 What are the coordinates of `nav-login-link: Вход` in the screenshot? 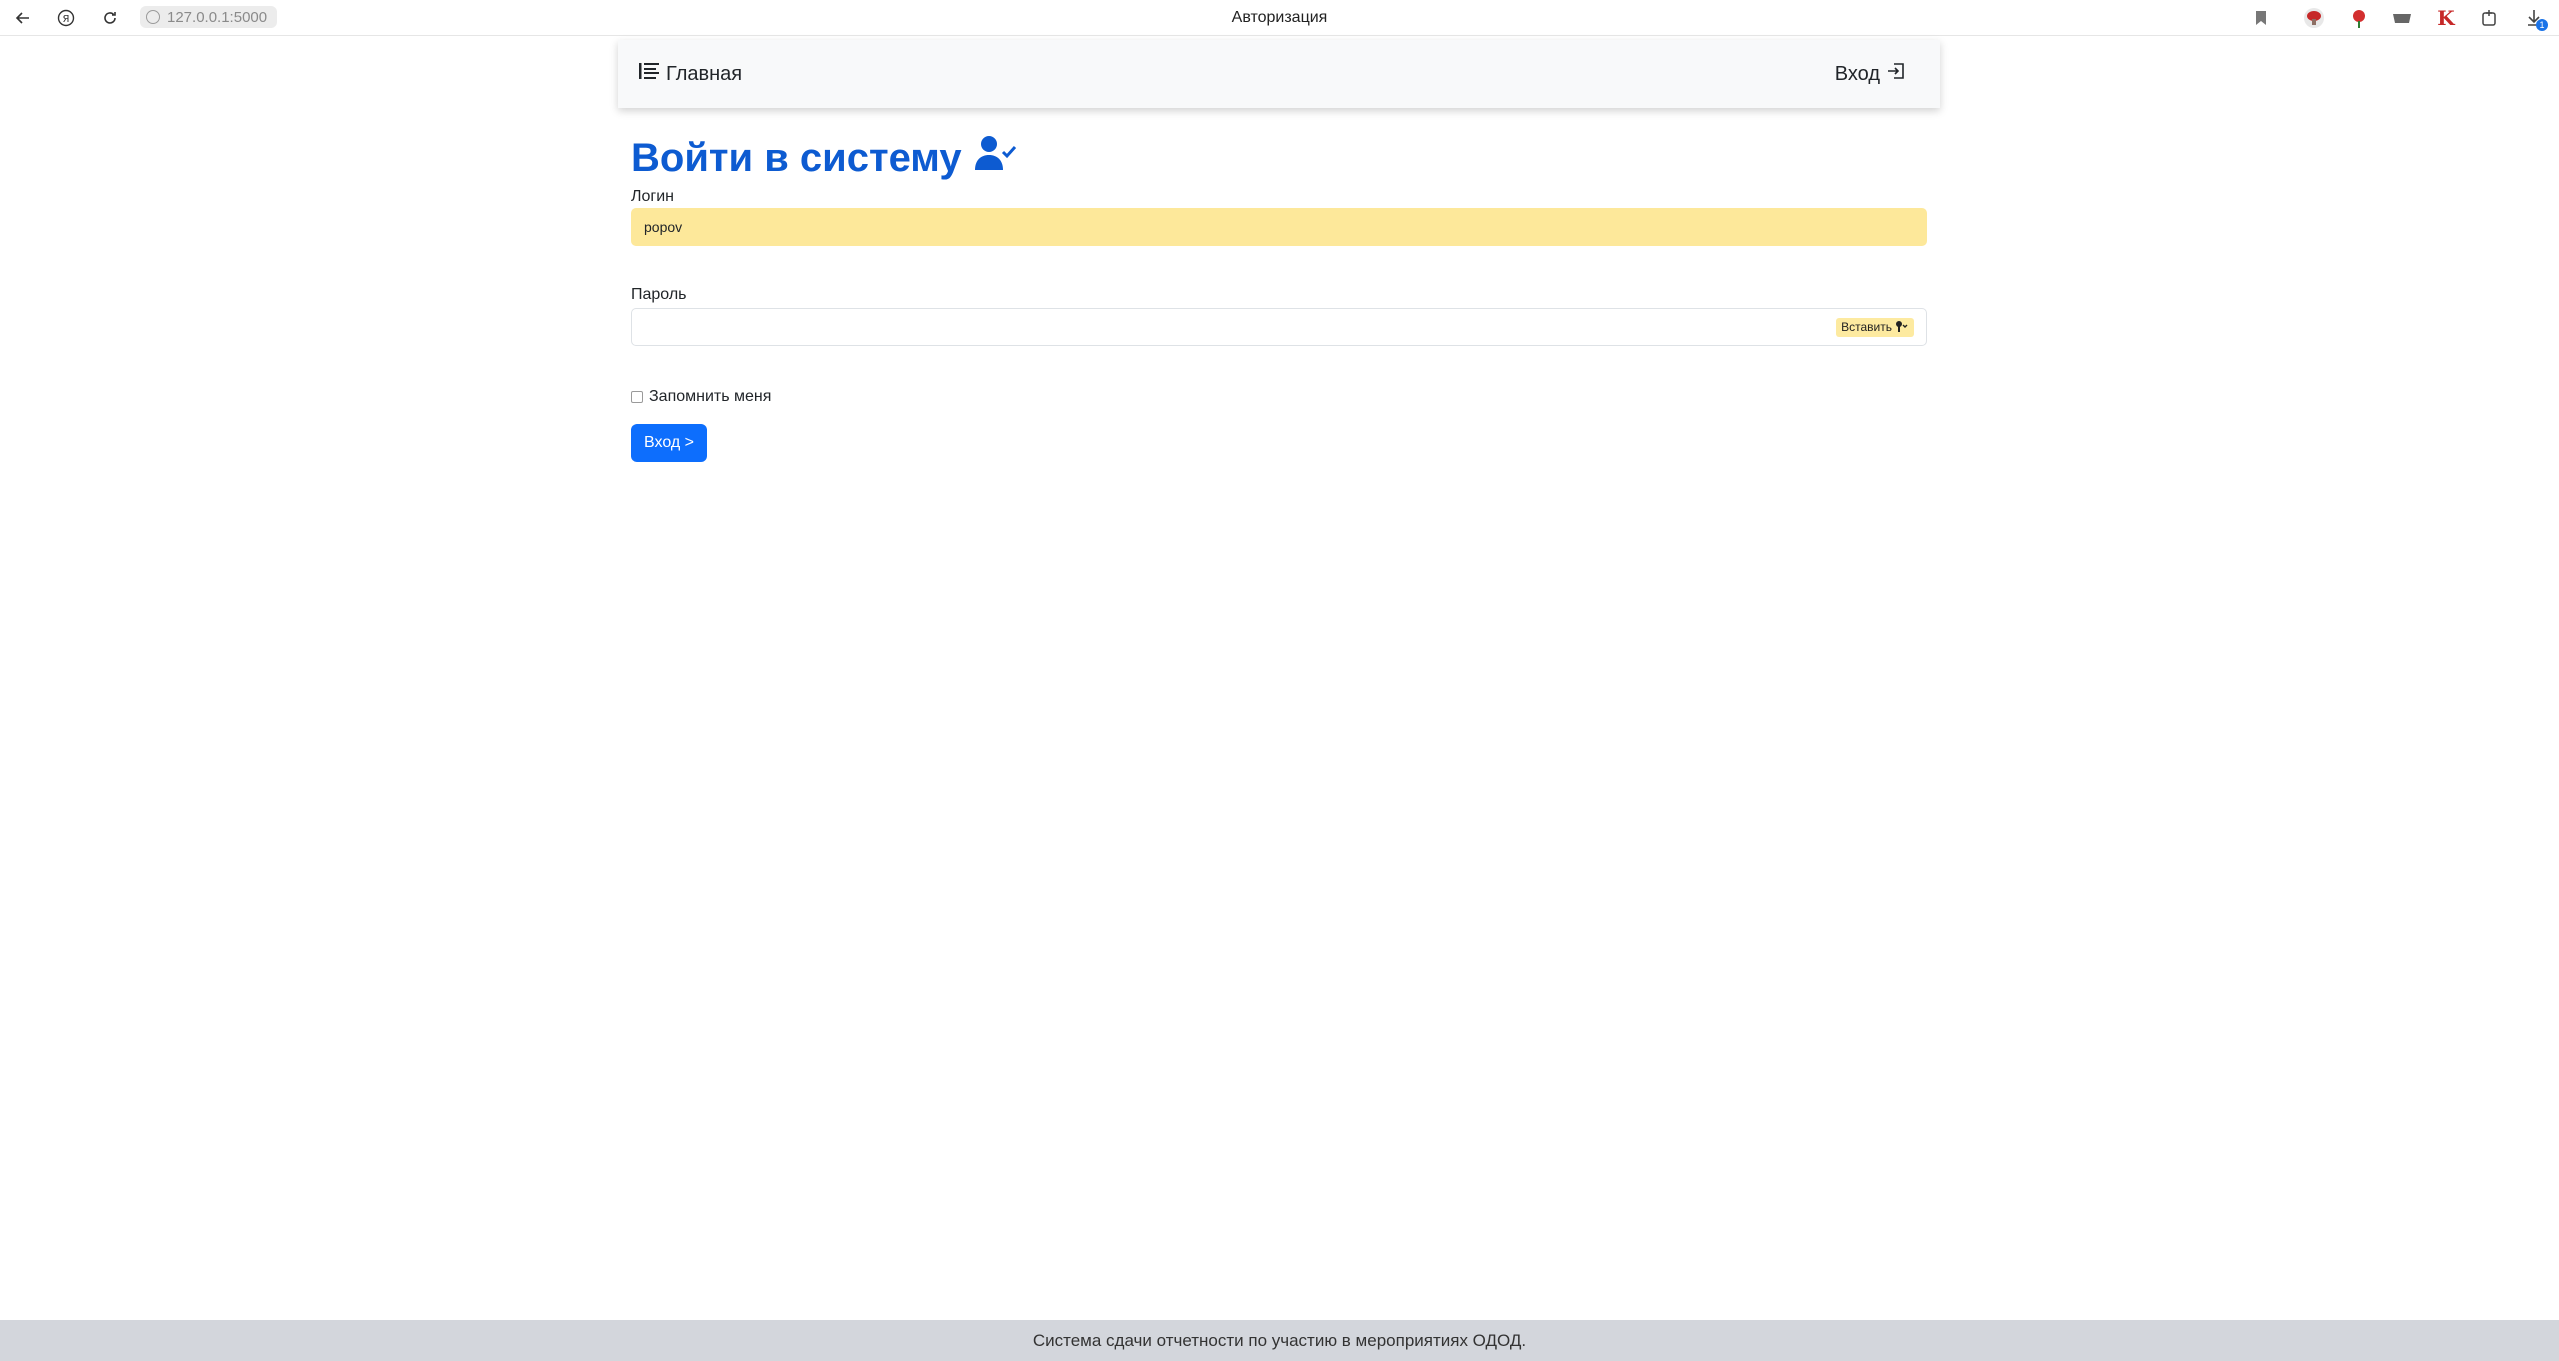 It's located at (1870, 74).